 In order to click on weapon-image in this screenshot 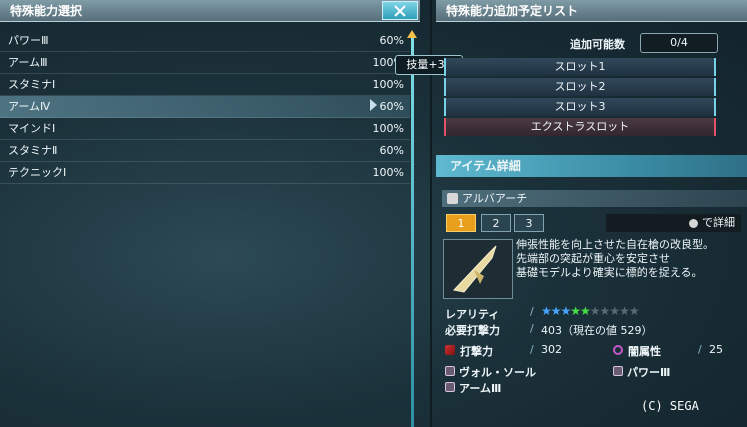, I will do `click(478, 269)`.